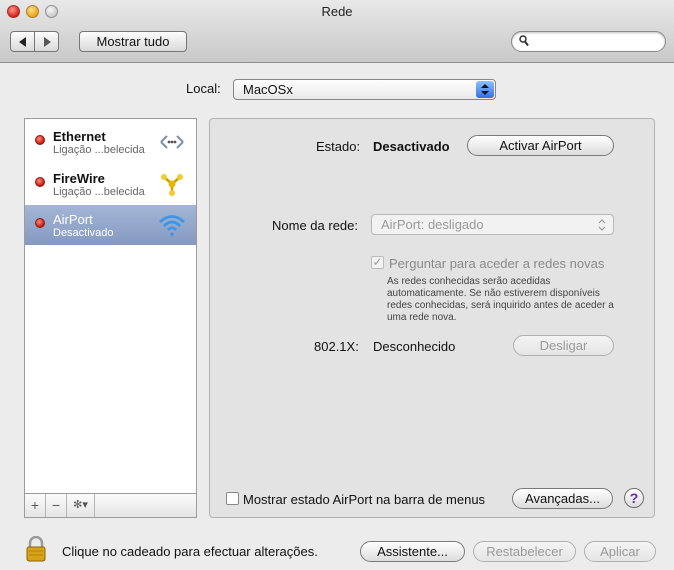  Describe the element at coordinates (56, 505) in the screenshot. I see `remove-service-button: −` at that location.